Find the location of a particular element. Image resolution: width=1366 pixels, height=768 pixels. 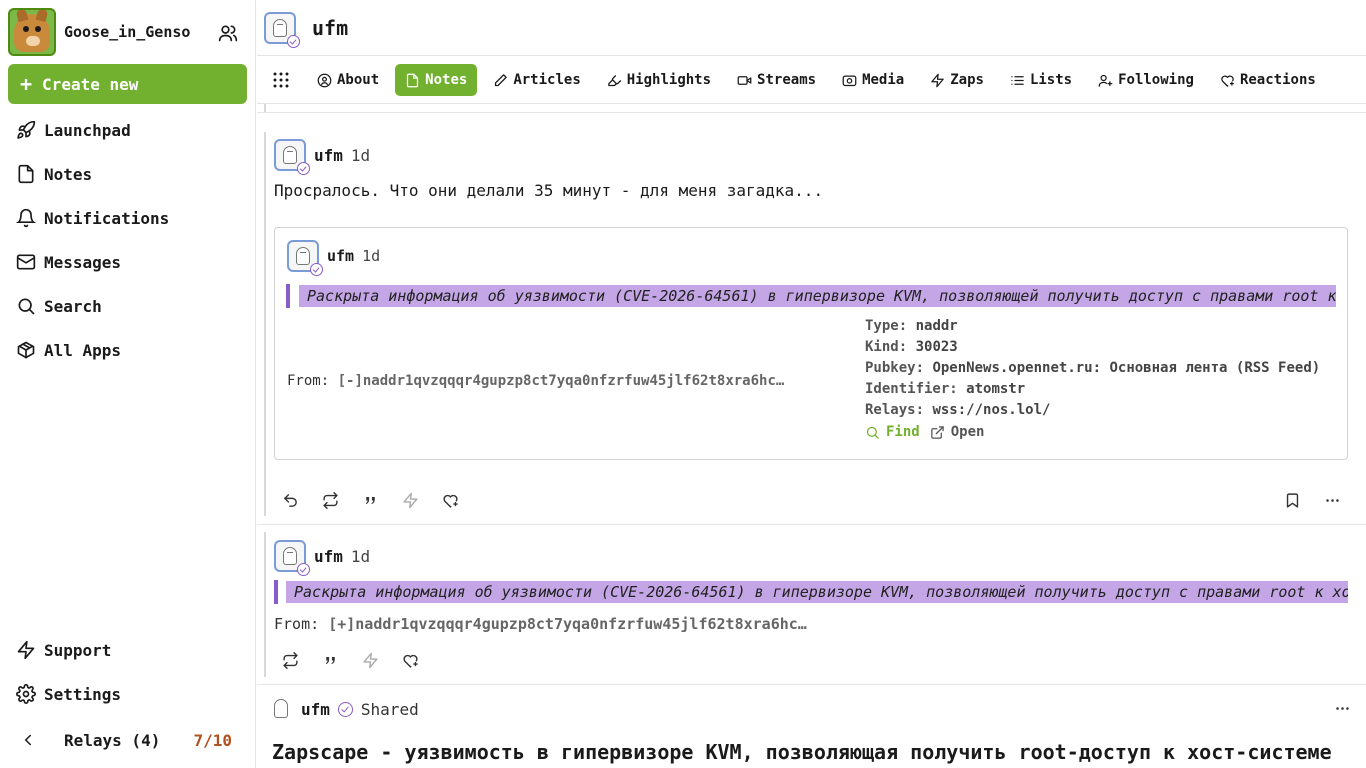

user-plus-icon is located at coordinates (1105, 80).